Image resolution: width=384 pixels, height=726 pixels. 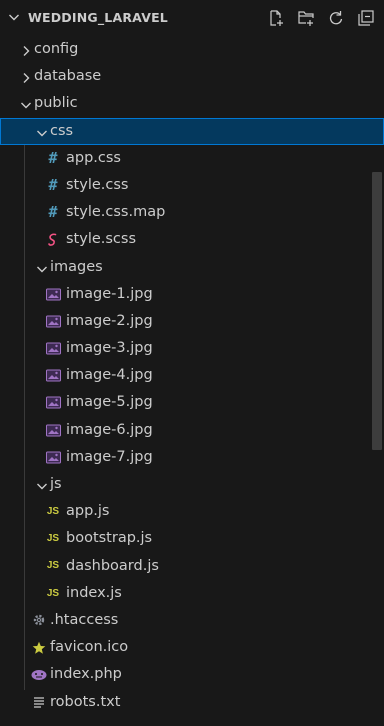 What do you see at coordinates (192, 321) in the screenshot?
I see `file-image-2: image-2.jpg` at bounding box center [192, 321].